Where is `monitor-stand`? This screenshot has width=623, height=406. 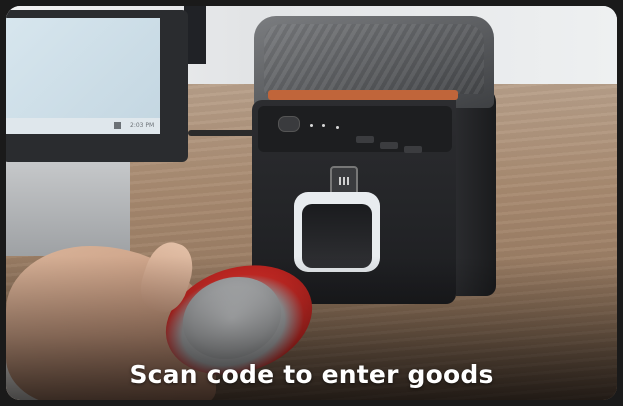
monitor-stand is located at coordinates (68, 206).